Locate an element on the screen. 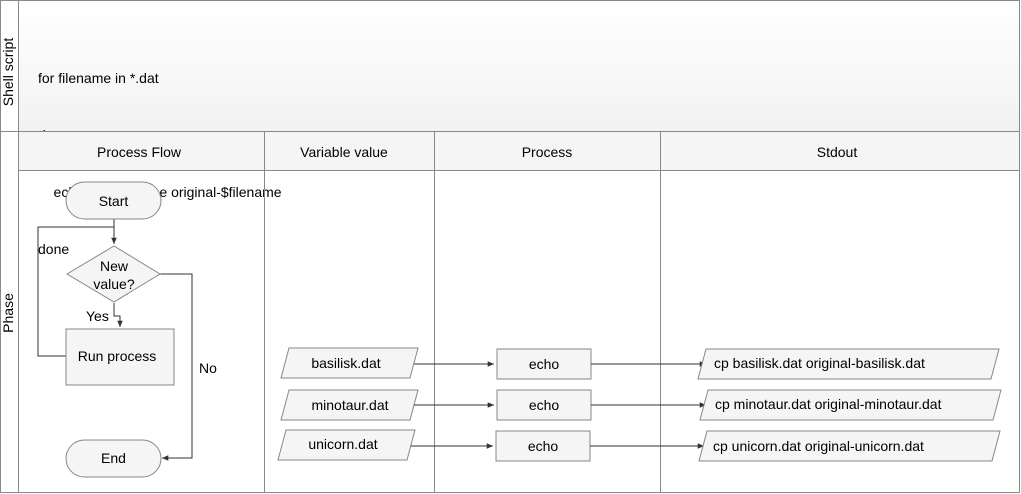  value-minotaur: minotaur.dat is located at coordinates (349, 405).